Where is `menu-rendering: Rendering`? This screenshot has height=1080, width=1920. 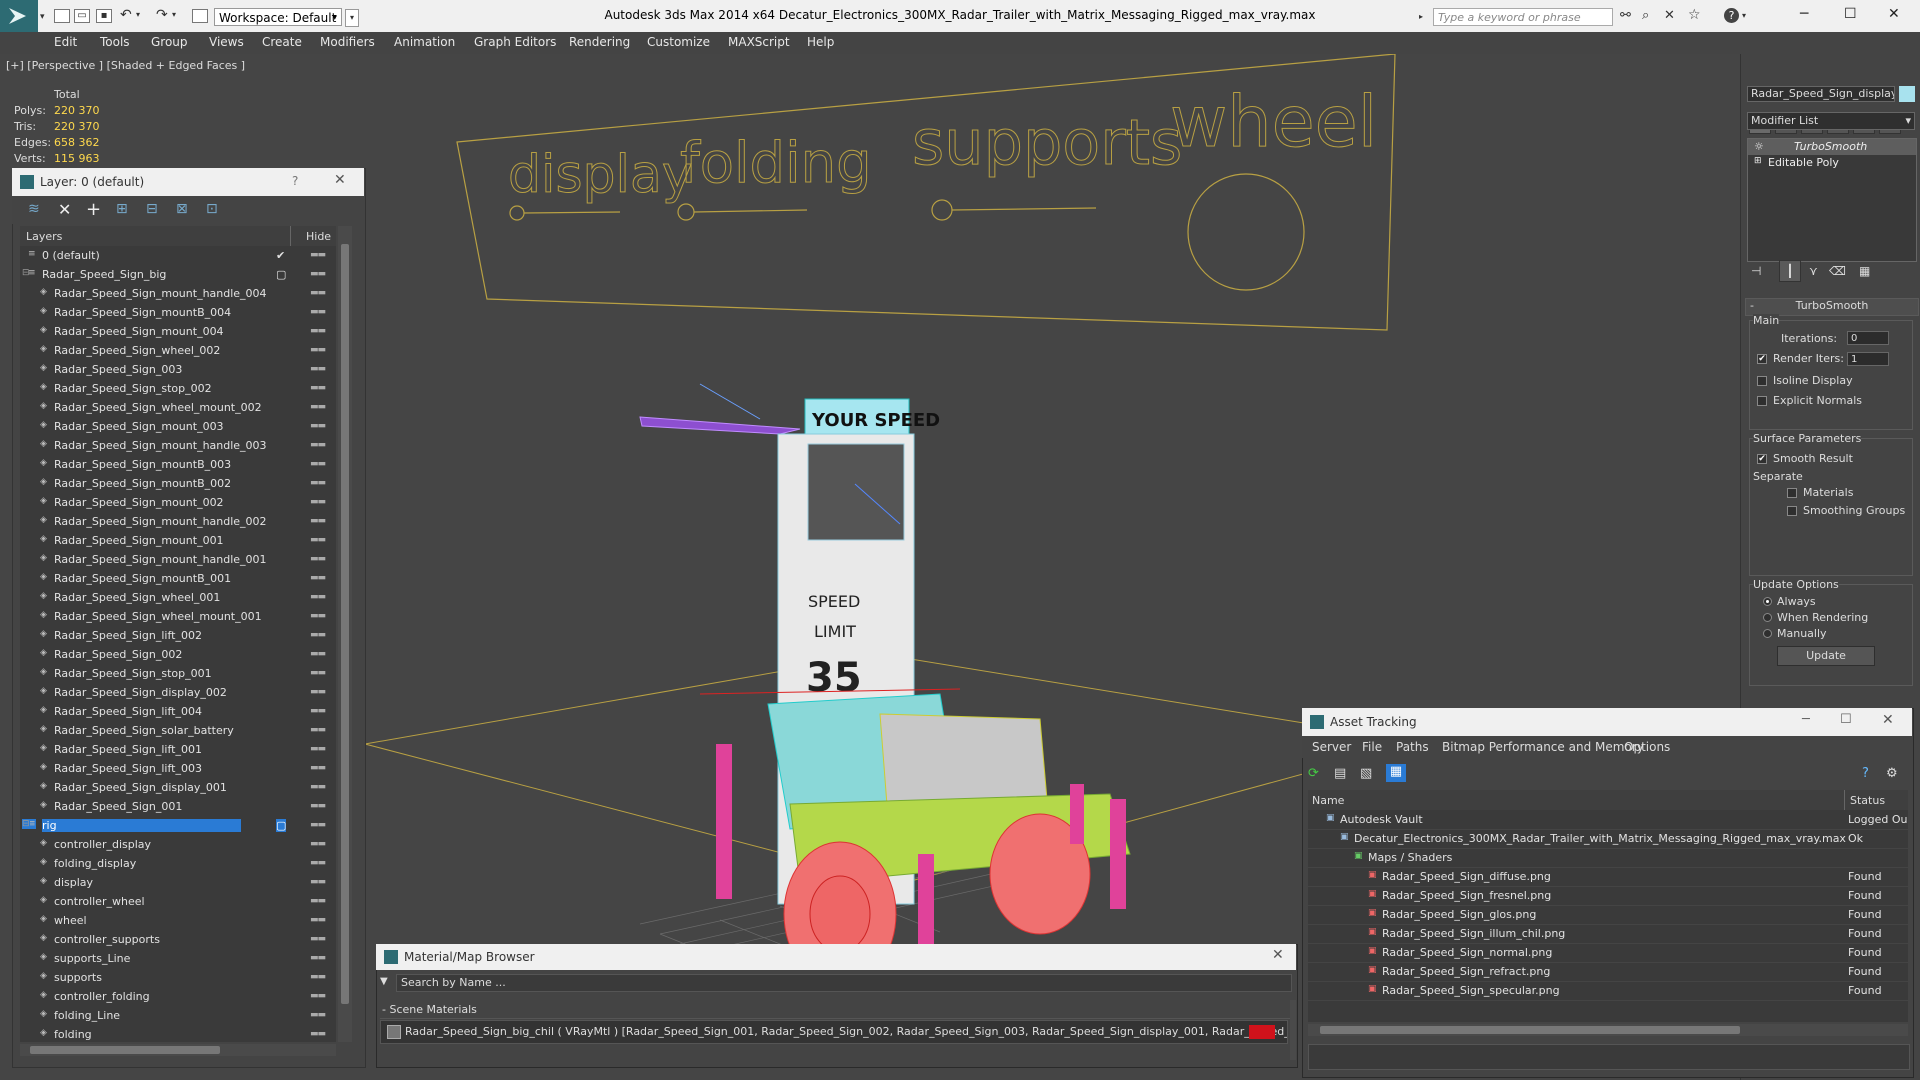 menu-rendering: Rendering is located at coordinates (599, 42).